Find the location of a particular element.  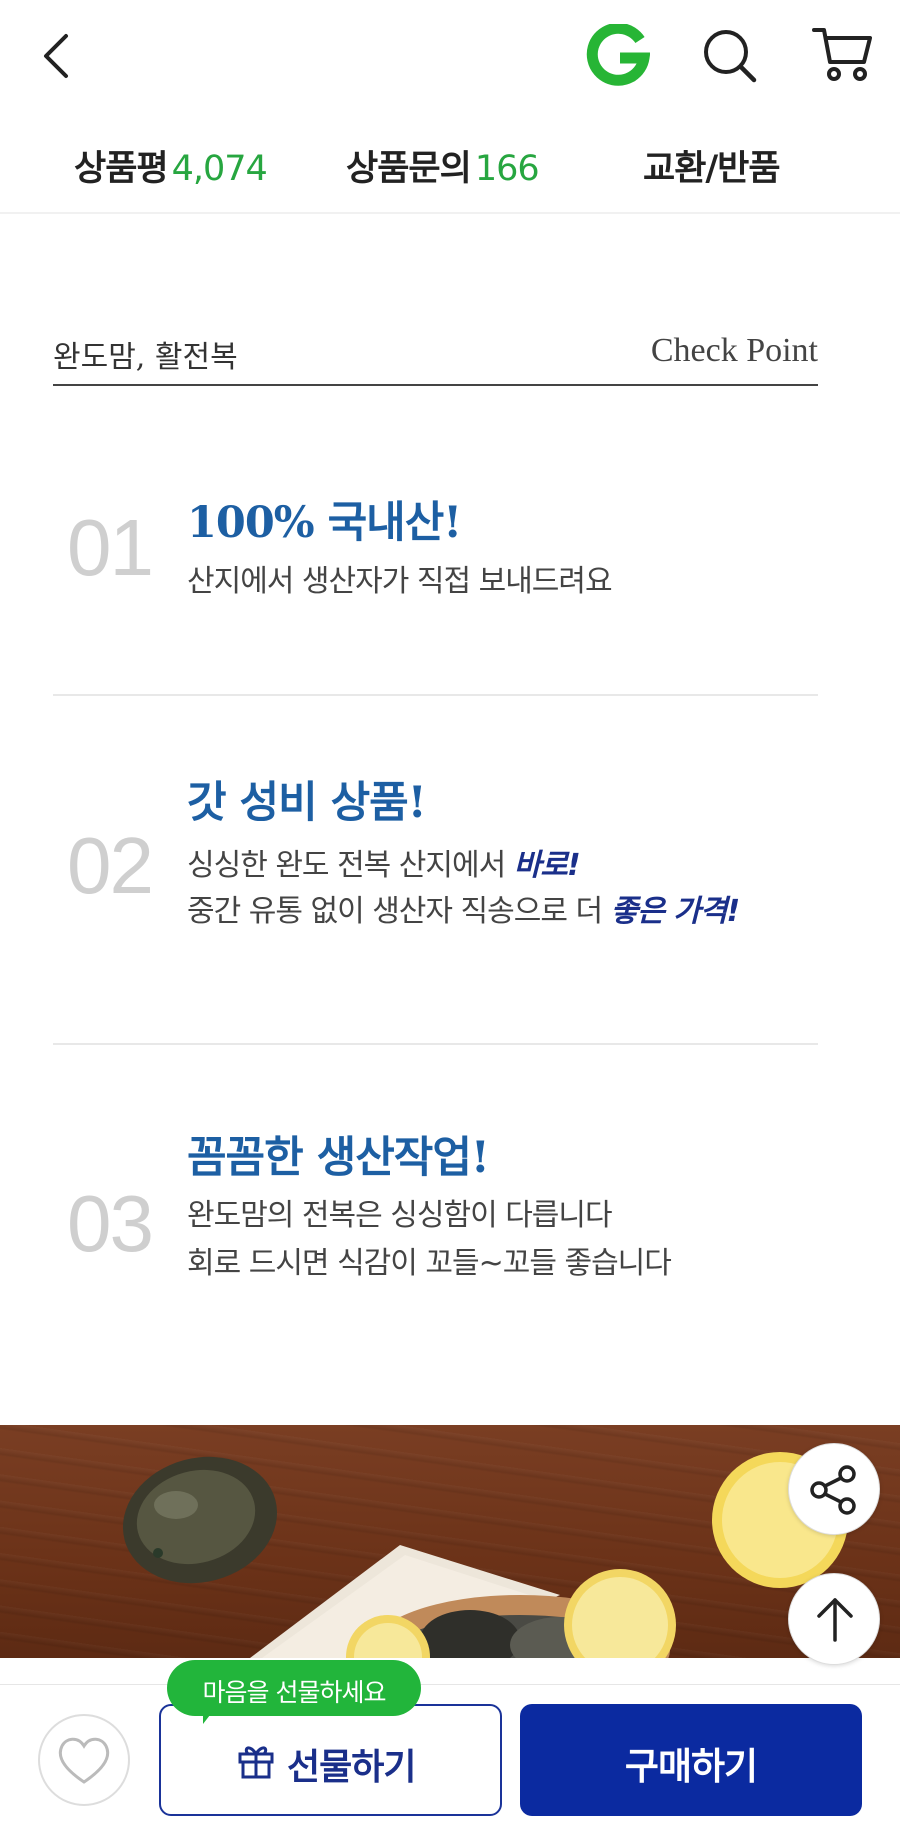

search-icon is located at coordinates (730, 56).